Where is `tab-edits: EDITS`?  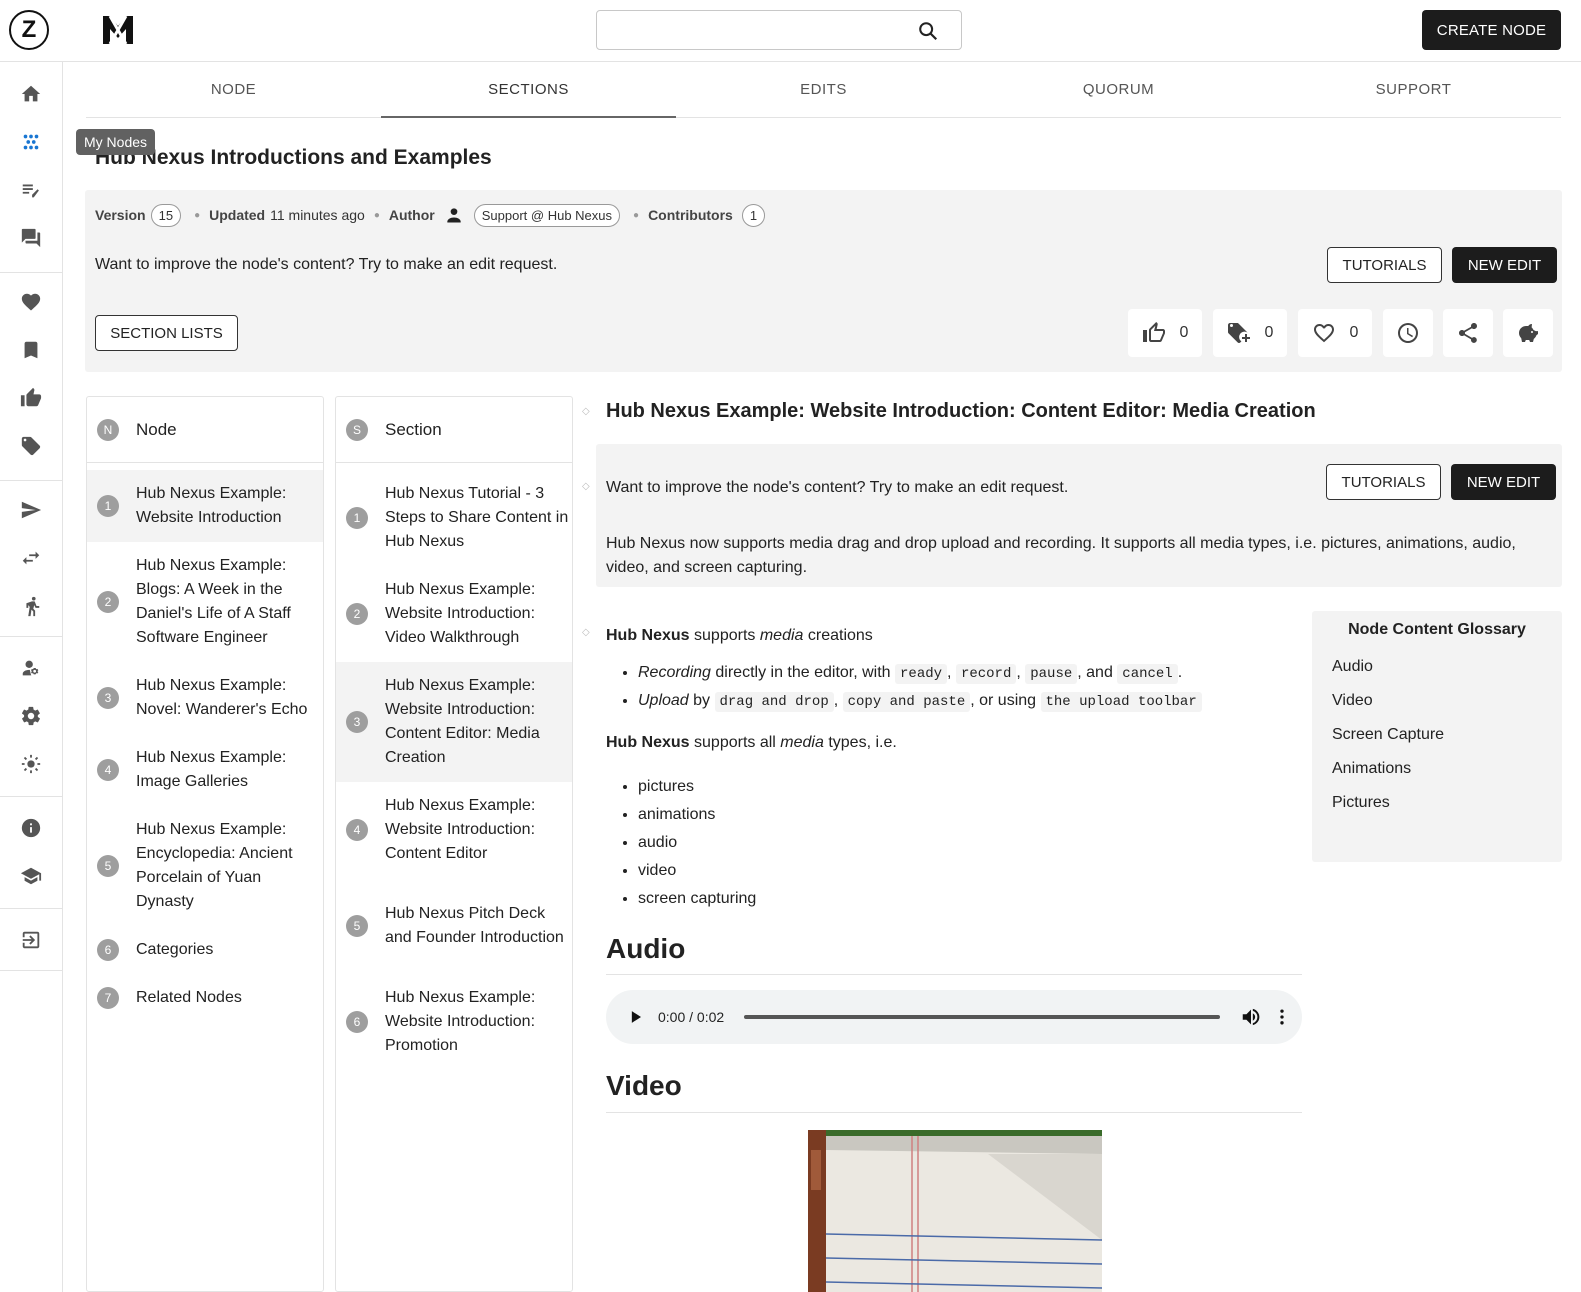
tab-edits: EDITS is located at coordinates (823, 89).